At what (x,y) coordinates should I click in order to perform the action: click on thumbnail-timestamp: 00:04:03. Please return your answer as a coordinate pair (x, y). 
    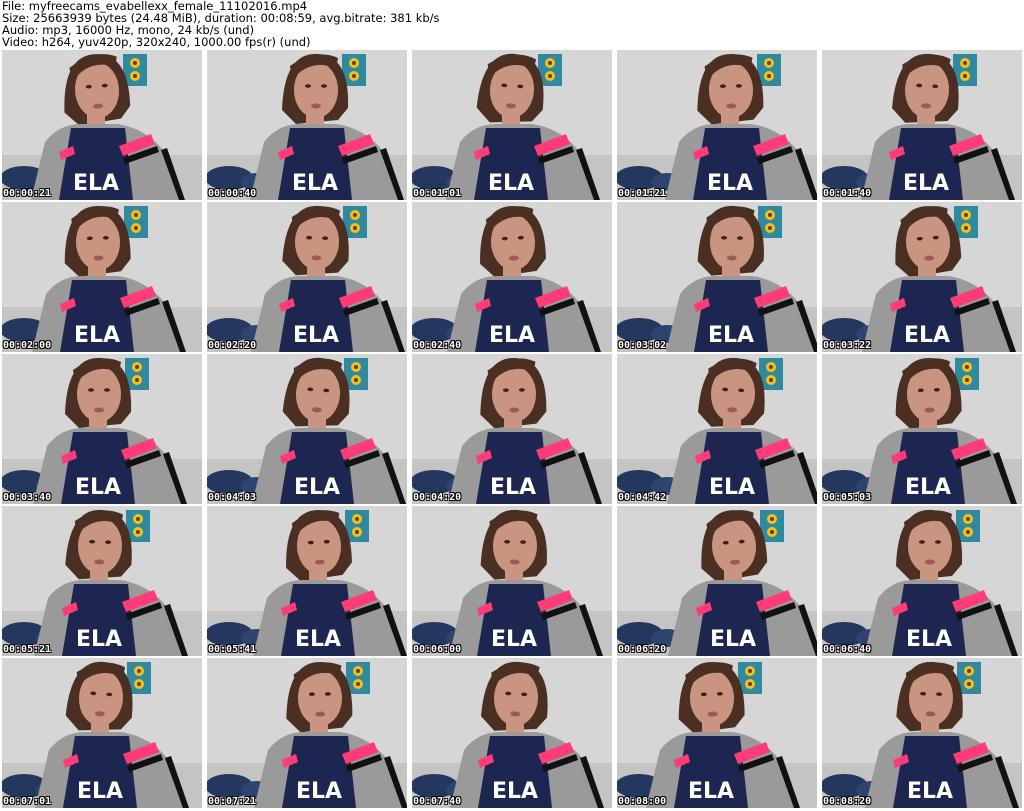
    Looking at the image, I should click on (232, 497).